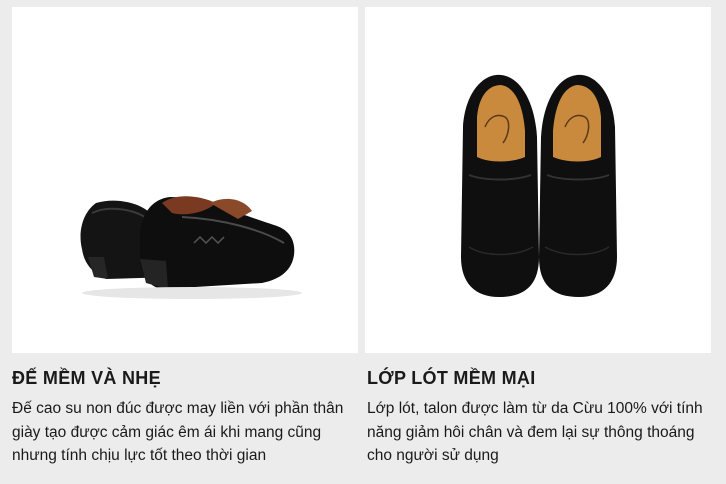 The image size is (726, 484). What do you see at coordinates (191, 247) in the screenshot?
I see `loafer-rear-illustration` at bounding box center [191, 247].